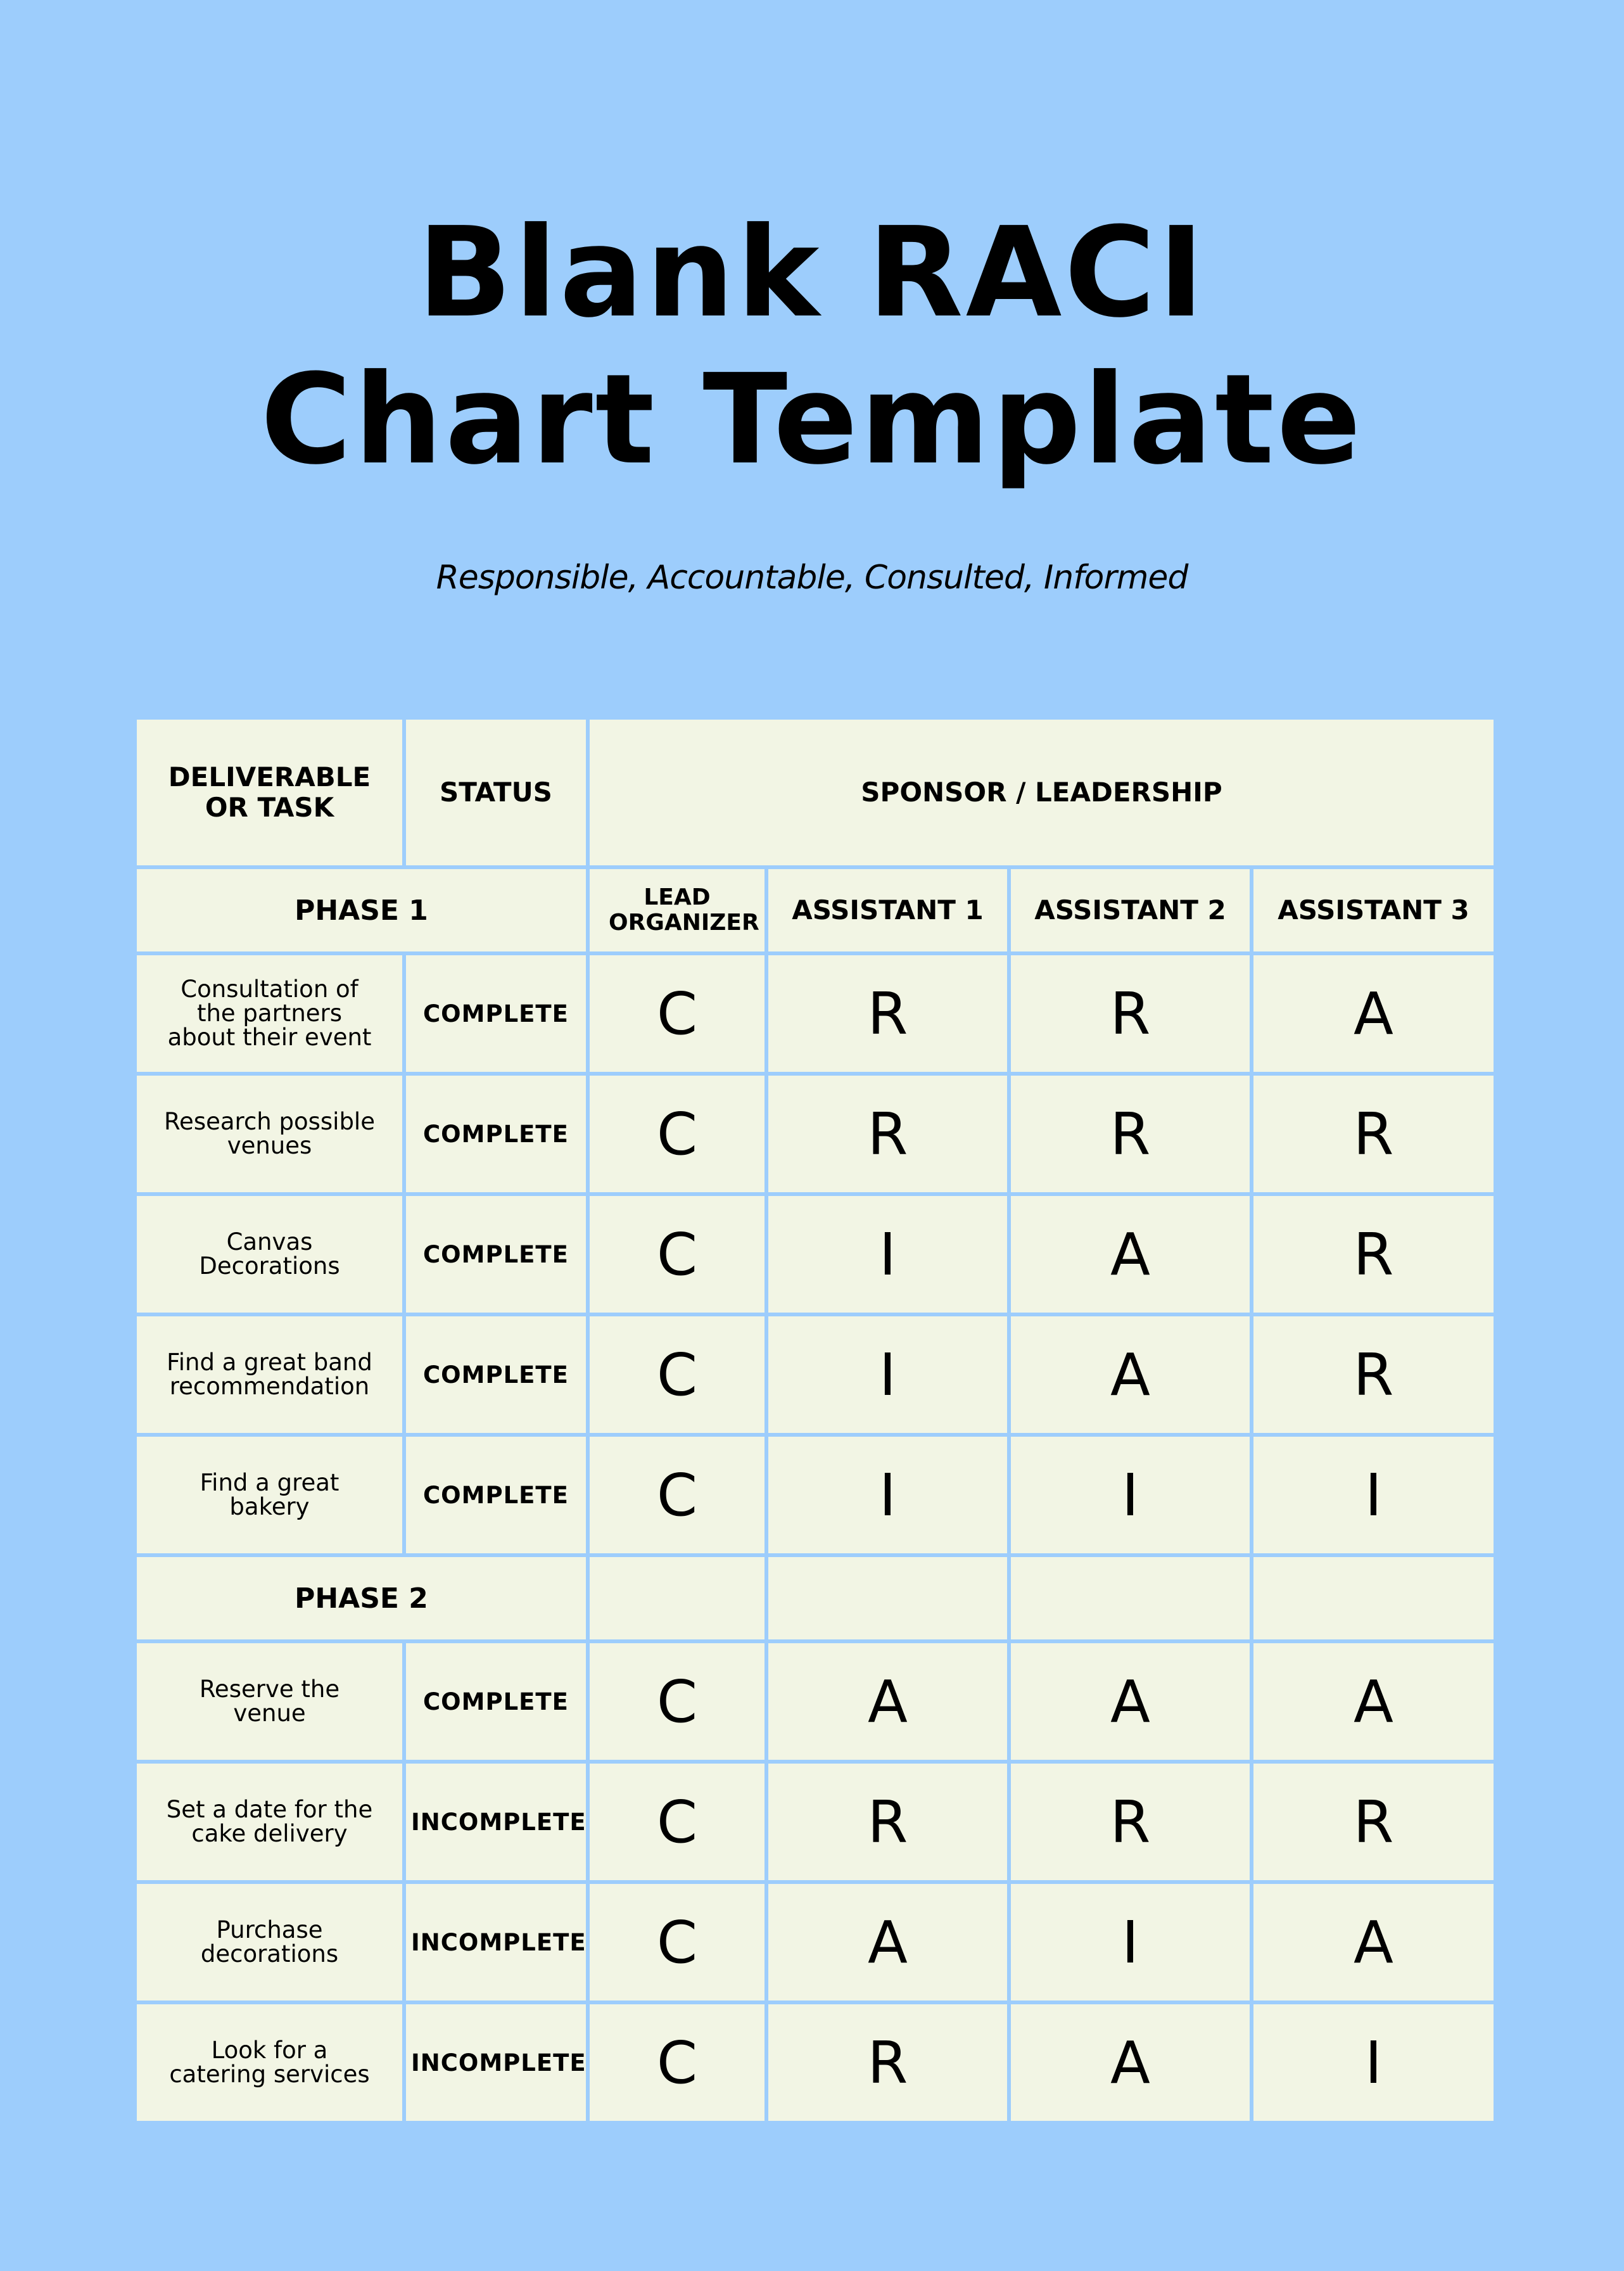  What do you see at coordinates (269, 2063) in the screenshot?
I see `task-cell: Look for a catering services` at bounding box center [269, 2063].